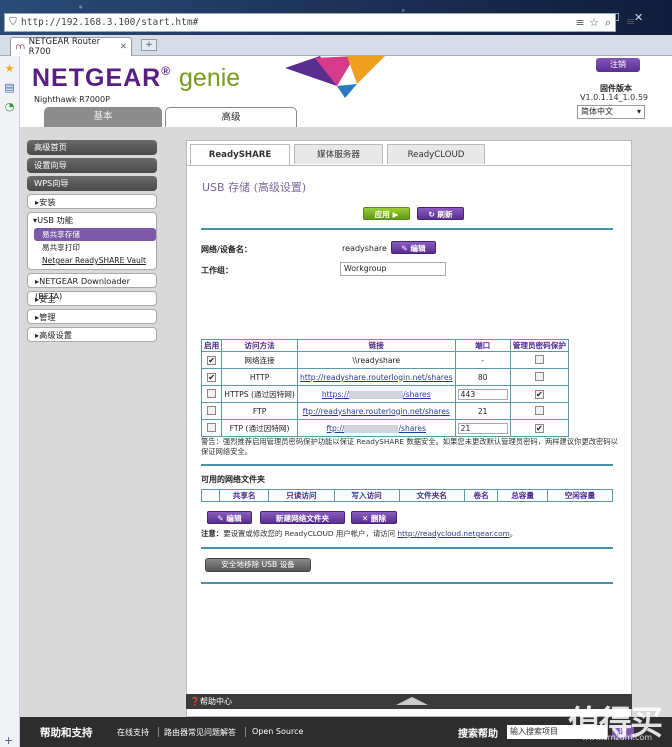 This screenshot has width=672, height=747. What do you see at coordinates (453, 533) in the screenshot?
I see `readycloud-link: http://readycloud.netgear.com` at bounding box center [453, 533].